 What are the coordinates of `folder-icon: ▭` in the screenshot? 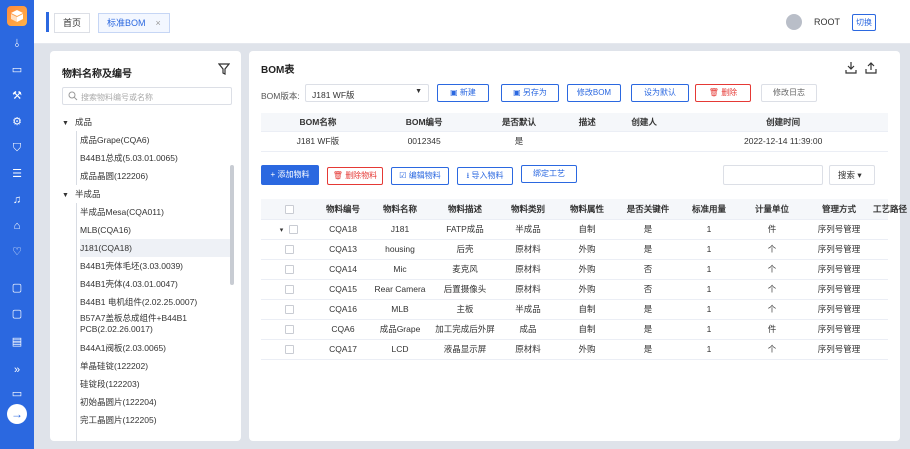 It's located at (17, 394).